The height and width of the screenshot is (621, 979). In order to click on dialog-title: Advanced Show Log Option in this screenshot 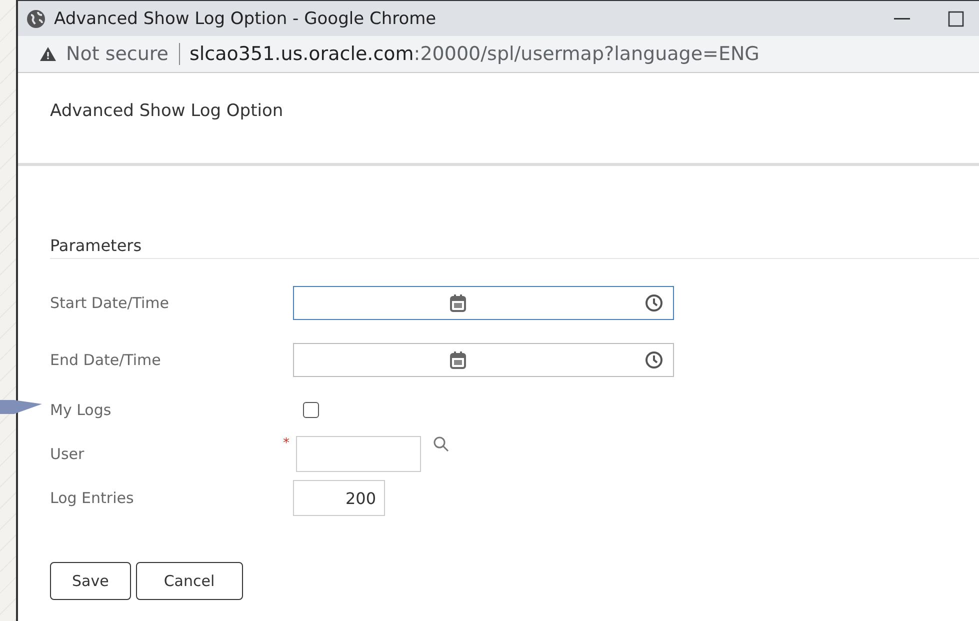, I will do `click(167, 111)`.